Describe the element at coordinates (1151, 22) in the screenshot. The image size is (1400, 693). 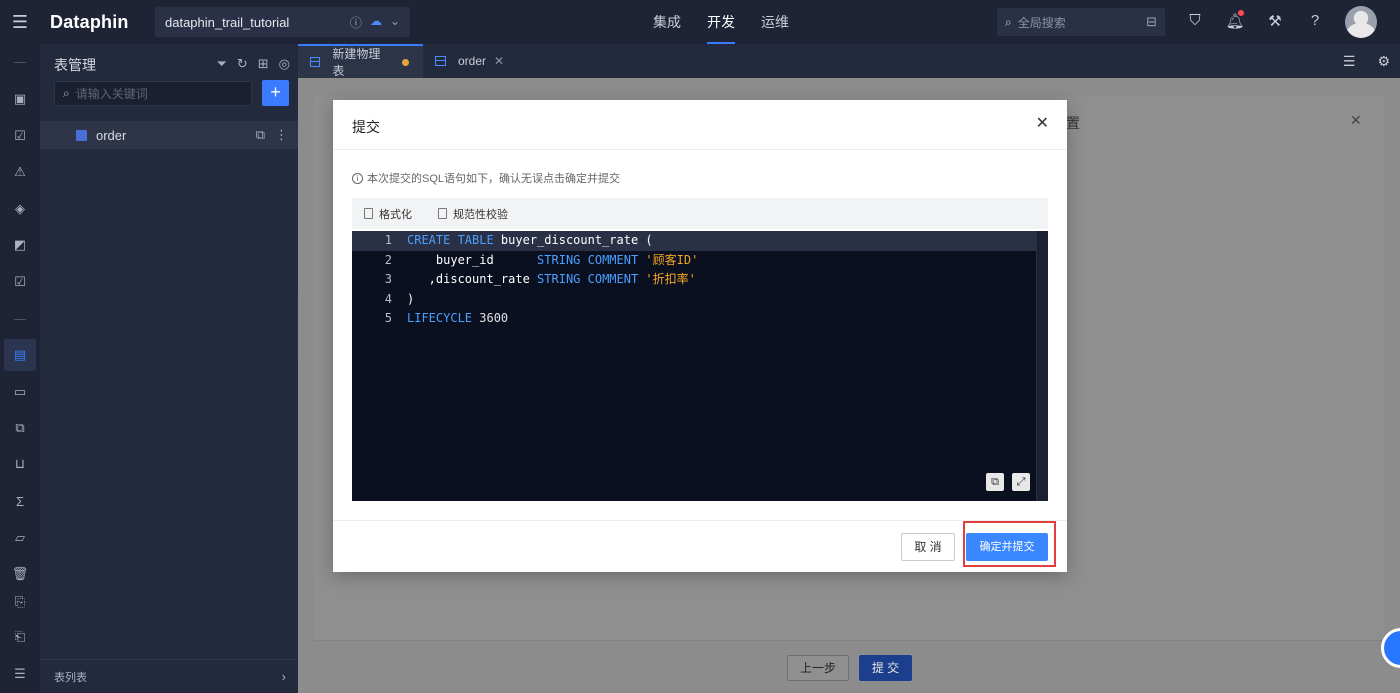
I see `advanced-search-icon: ⊟` at that location.